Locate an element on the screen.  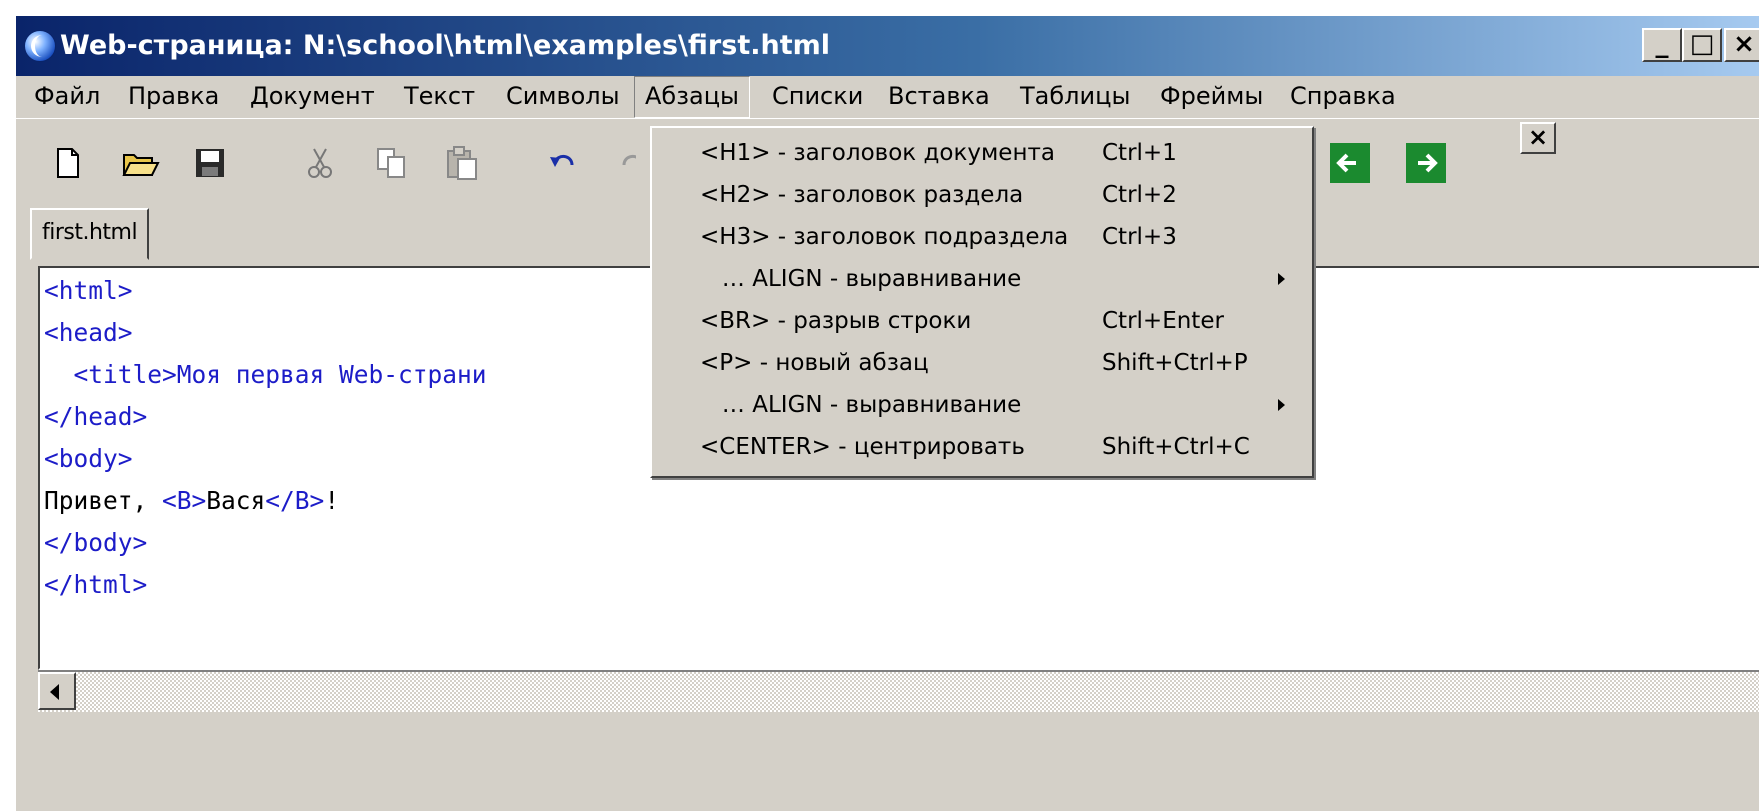
paste-icon is located at coordinates (462, 163).